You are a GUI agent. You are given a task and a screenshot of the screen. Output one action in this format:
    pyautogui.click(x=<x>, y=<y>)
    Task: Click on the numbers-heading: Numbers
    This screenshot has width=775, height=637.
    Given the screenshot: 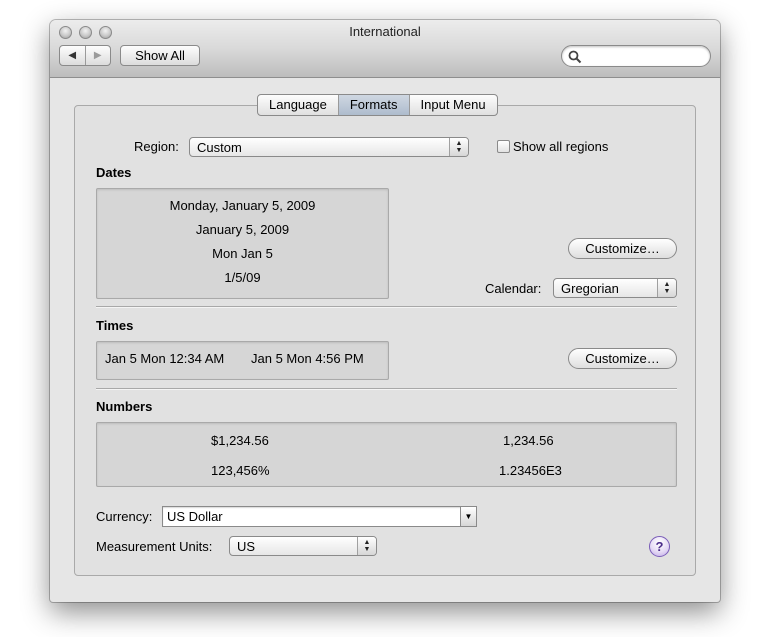 What is the action you would take?
    pyautogui.click(x=124, y=406)
    